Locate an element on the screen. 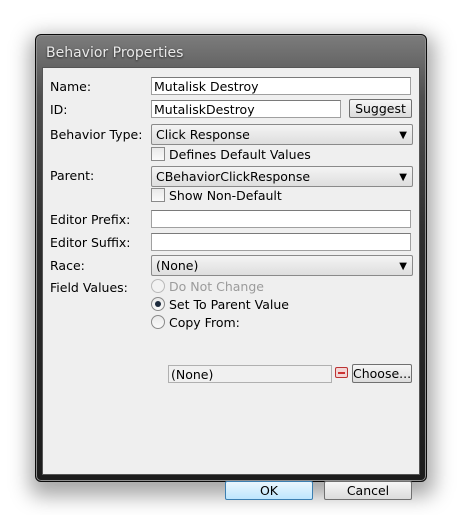 The height and width of the screenshot is (515, 461). race-value: (None) is located at coordinates (177, 265).